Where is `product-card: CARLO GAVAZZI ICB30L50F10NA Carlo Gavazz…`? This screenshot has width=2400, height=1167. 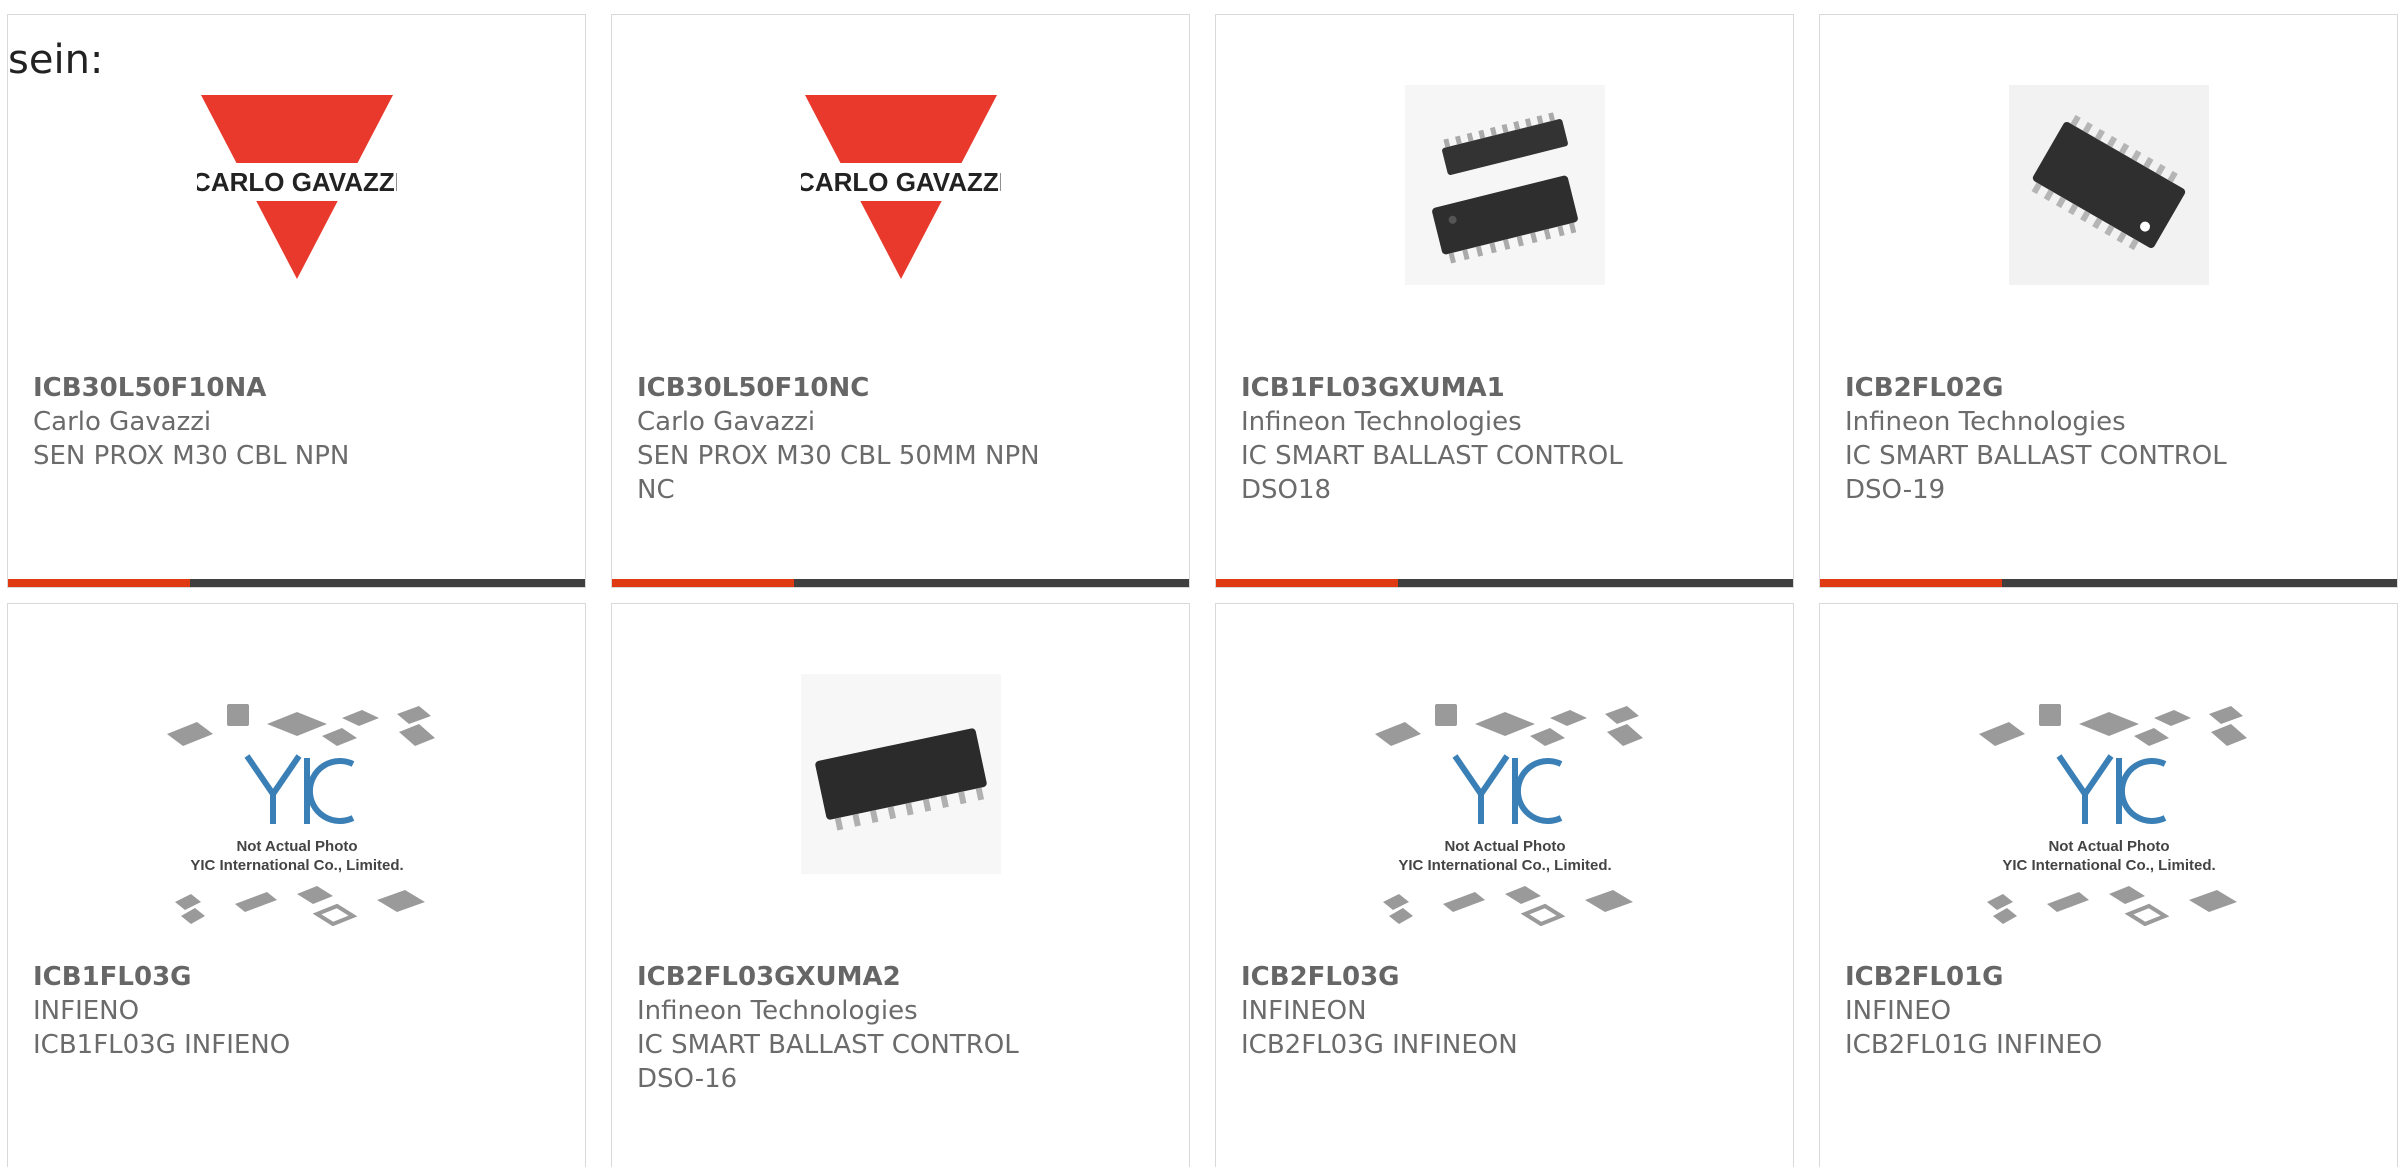 product-card: CARLO GAVAZZI ICB30L50F10NA Carlo Gavazz… is located at coordinates (296, 301).